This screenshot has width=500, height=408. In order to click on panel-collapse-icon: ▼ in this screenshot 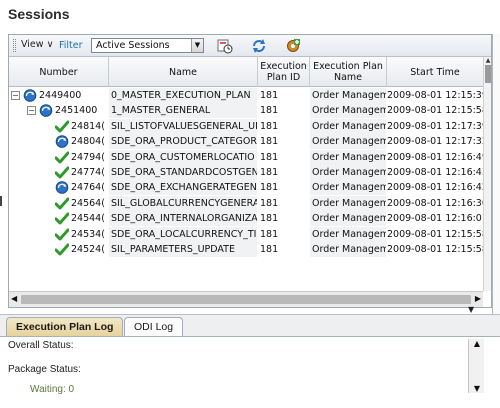, I will do `click(471, 309)`.